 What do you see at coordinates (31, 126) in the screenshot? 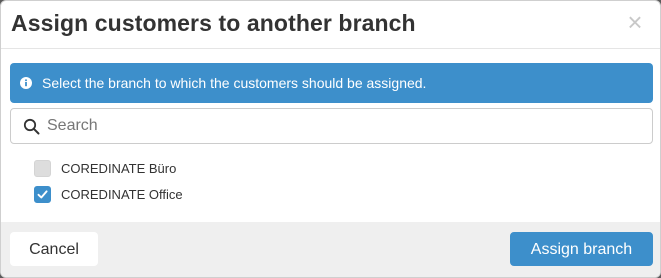
I see `search-icon` at bounding box center [31, 126].